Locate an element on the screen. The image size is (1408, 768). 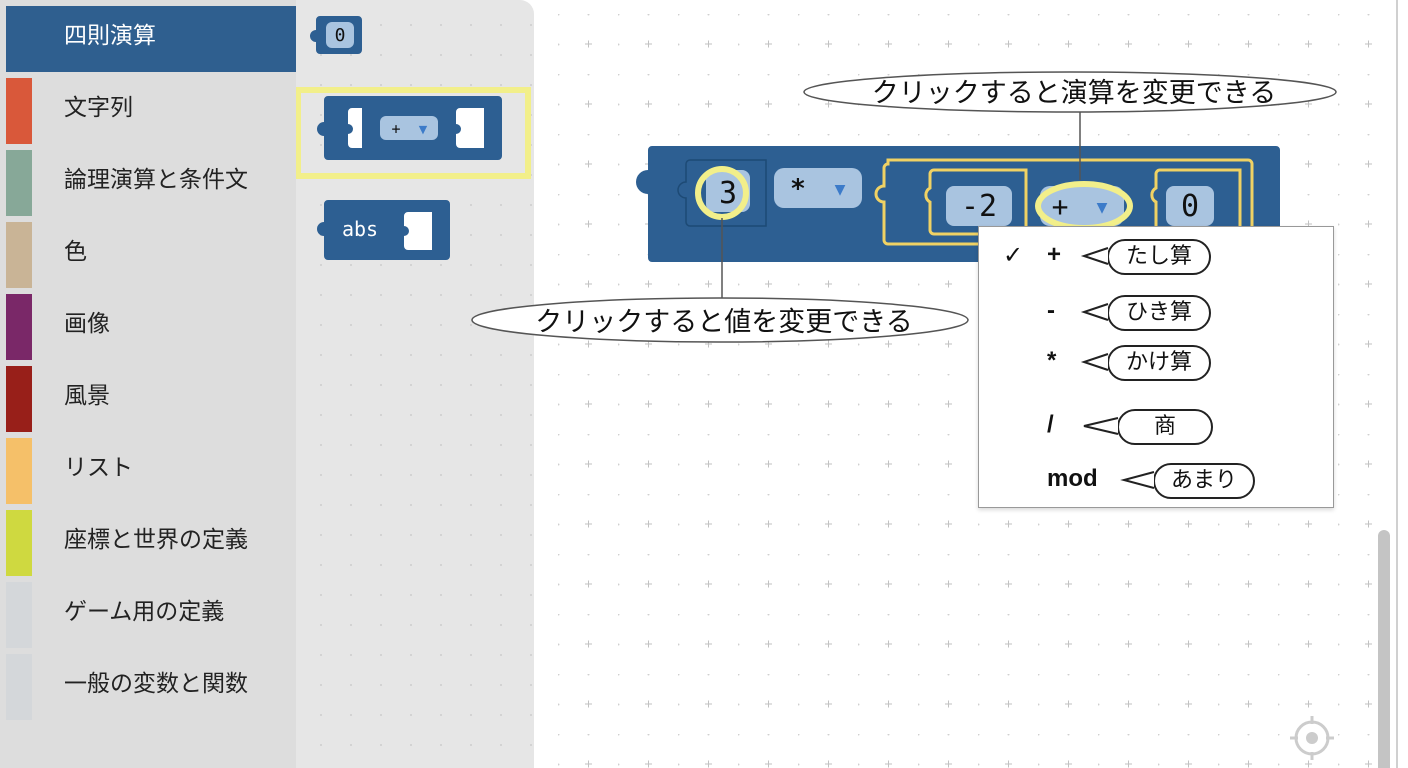
menu-item-label: + is located at coordinates (1054, 254).